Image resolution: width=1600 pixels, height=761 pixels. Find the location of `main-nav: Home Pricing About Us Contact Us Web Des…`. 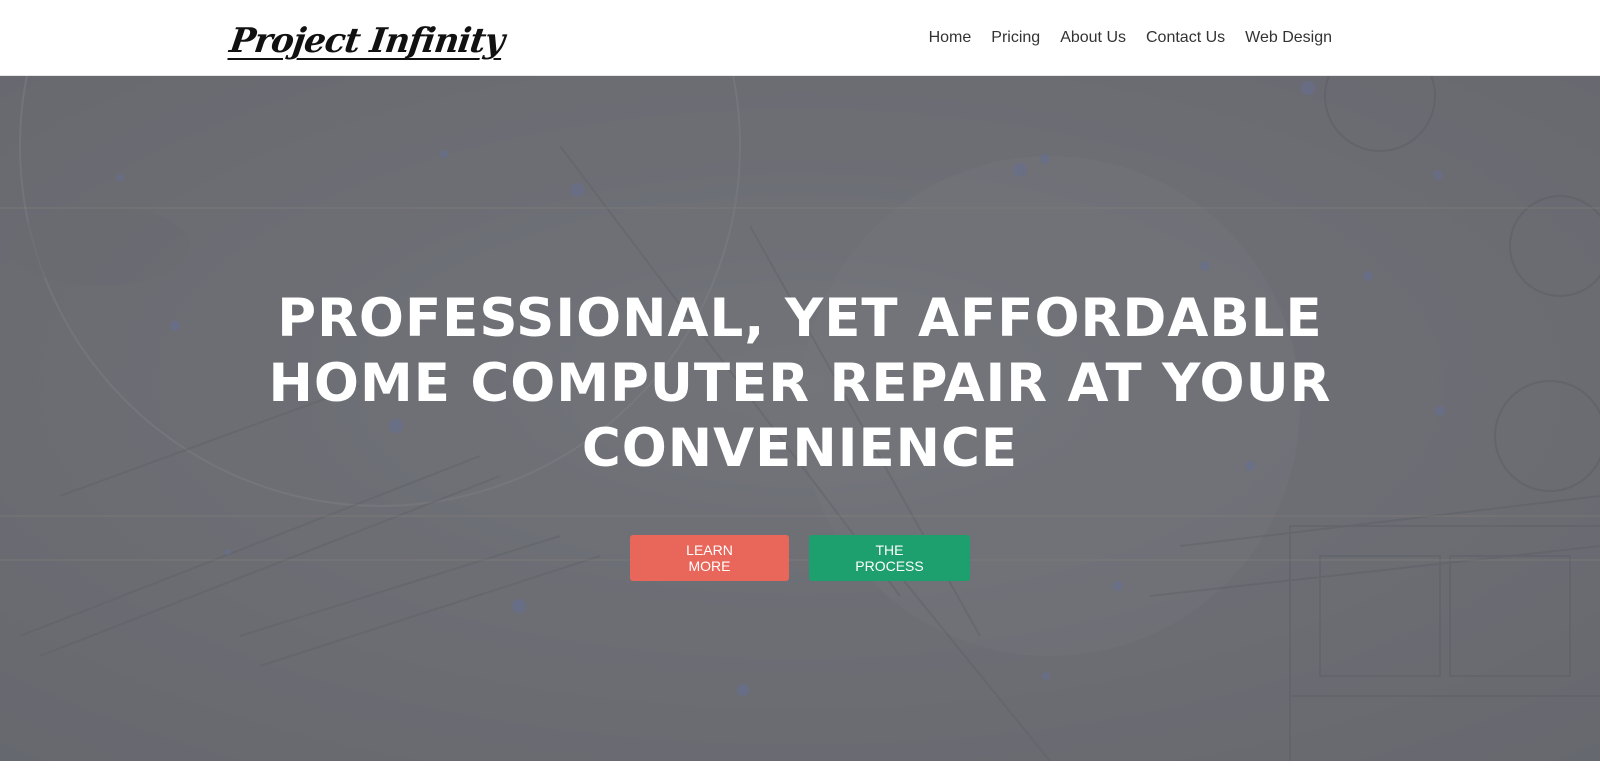

main-nav: Home Pricing About Us Contact Us Web Des… is located at coordinates (1130, 38).